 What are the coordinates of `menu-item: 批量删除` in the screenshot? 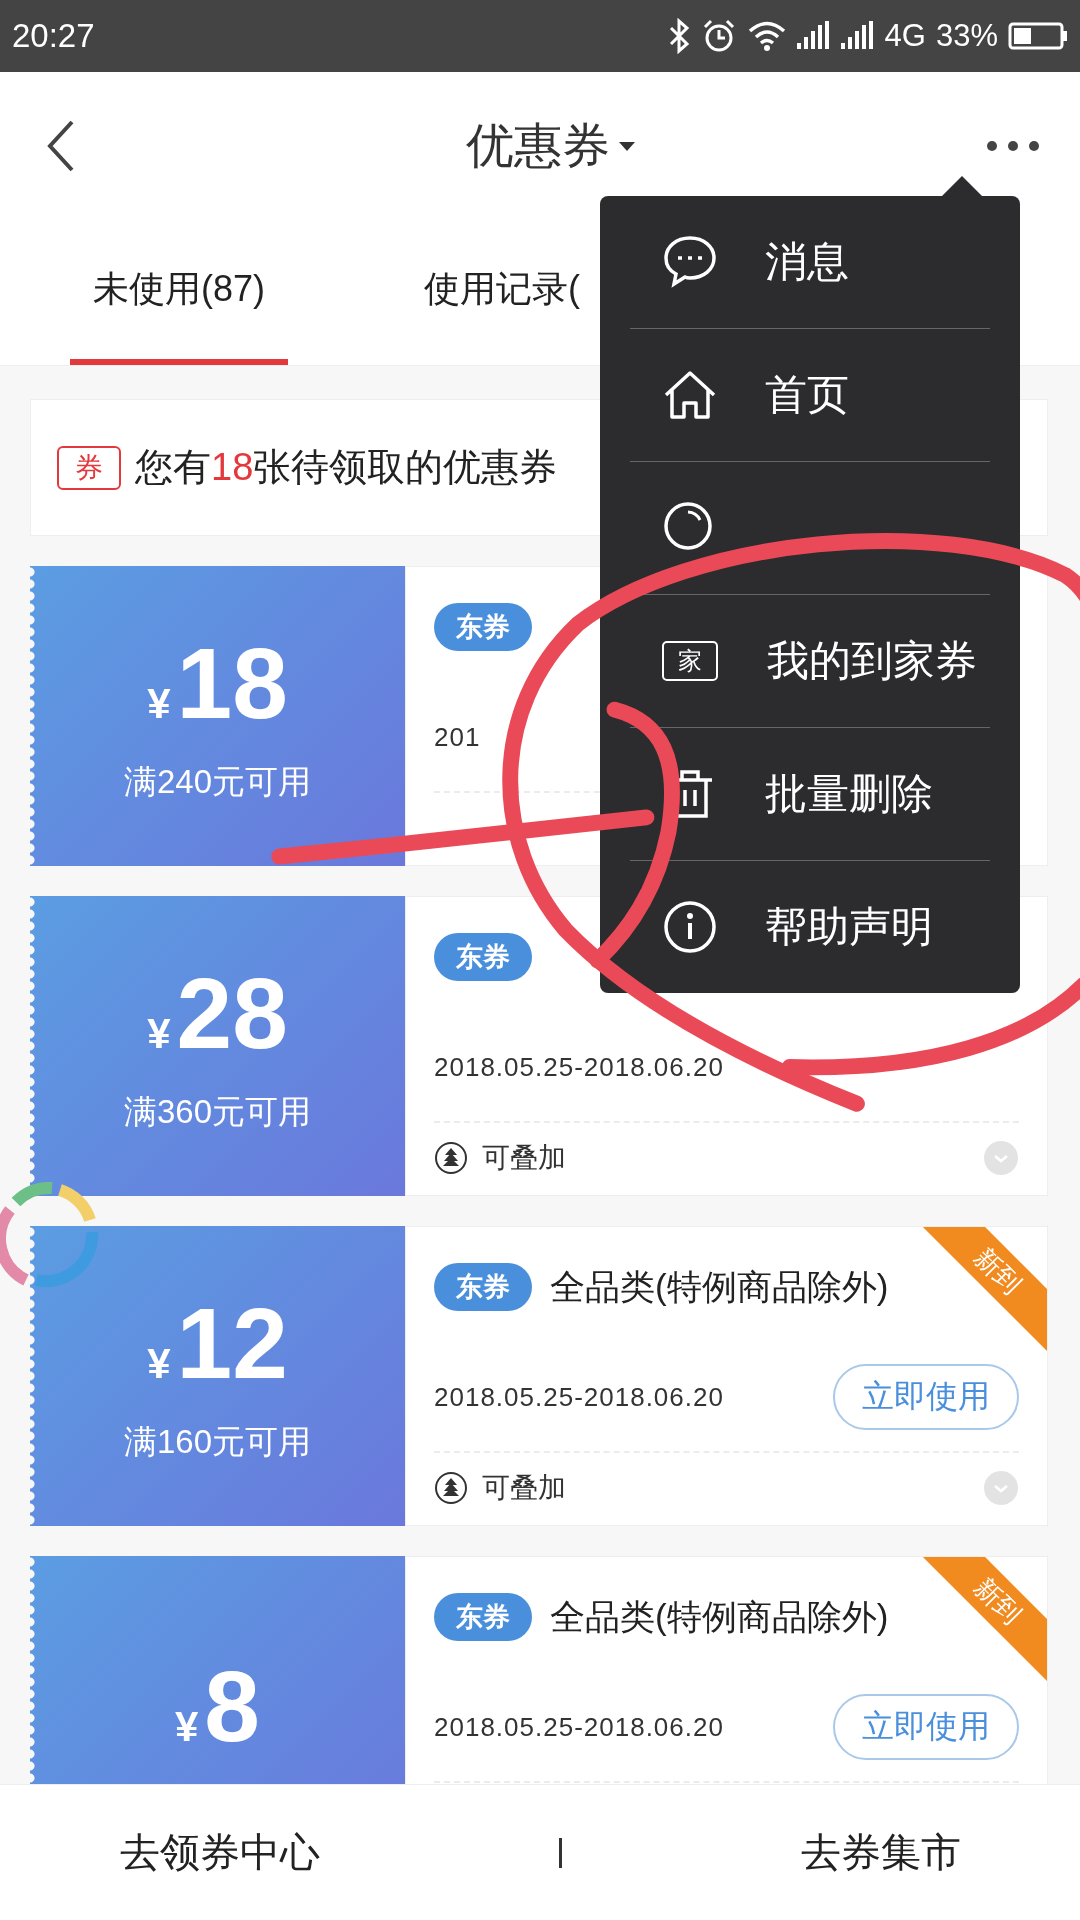 It's located at (810, 794).